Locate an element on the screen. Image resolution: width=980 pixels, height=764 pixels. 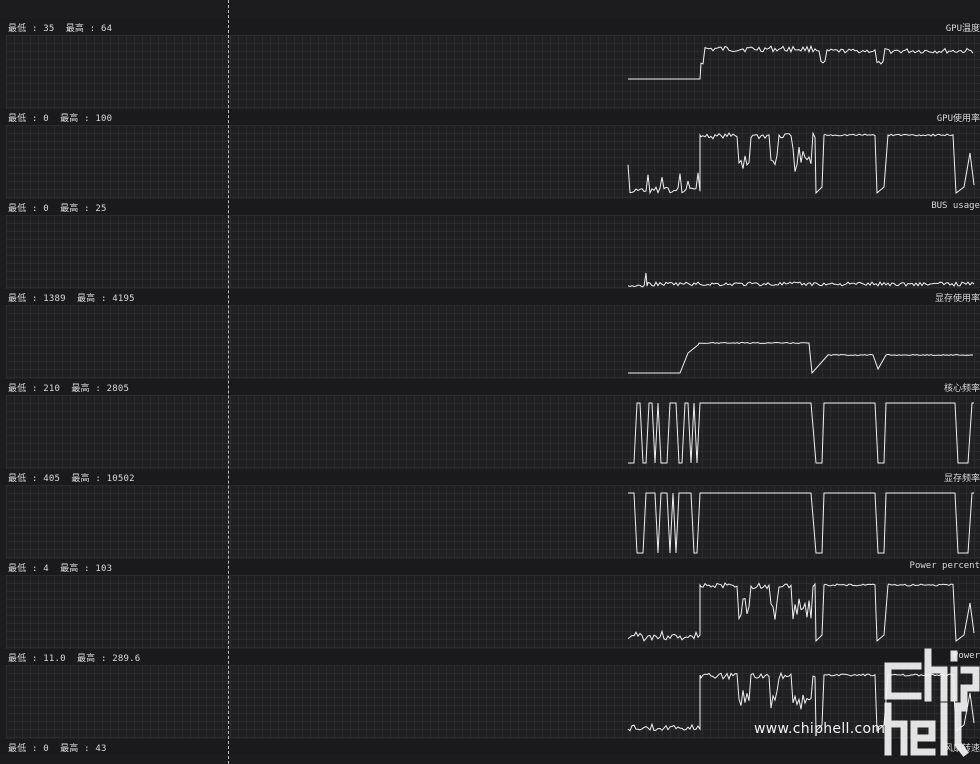
trace-line-memory-clock is located at coordinates (801, 523).